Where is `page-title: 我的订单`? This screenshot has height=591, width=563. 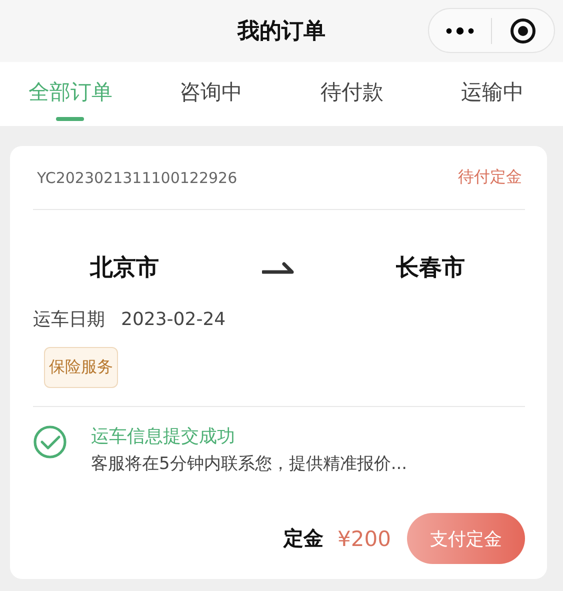 page-title: 我的订单 is located at coordinates (282, 32).